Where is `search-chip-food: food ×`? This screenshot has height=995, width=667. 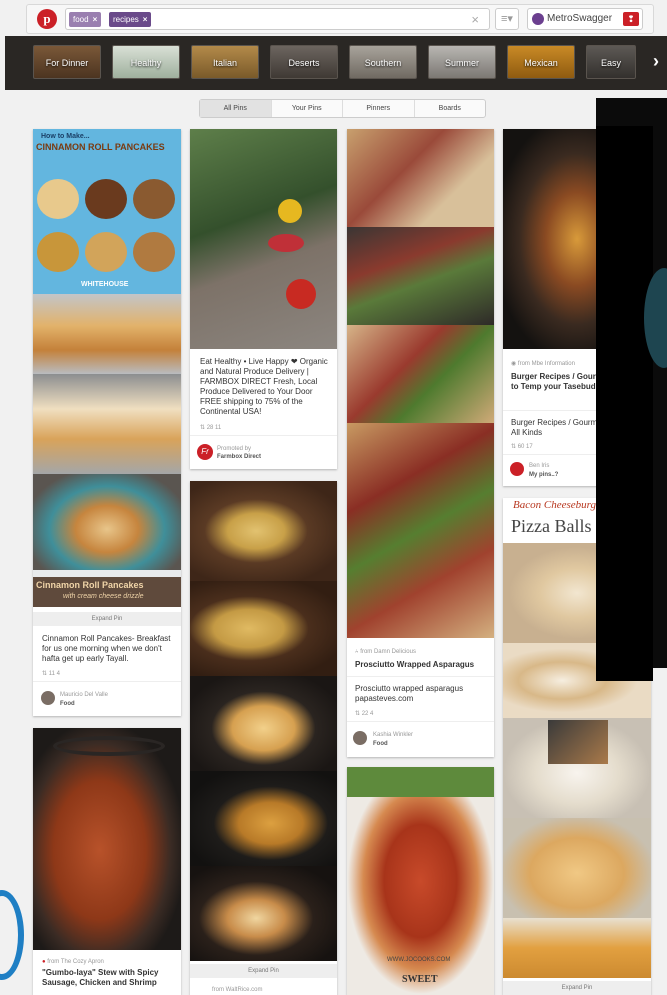 search-chip-food: food × is located at coordinates (85, 19).